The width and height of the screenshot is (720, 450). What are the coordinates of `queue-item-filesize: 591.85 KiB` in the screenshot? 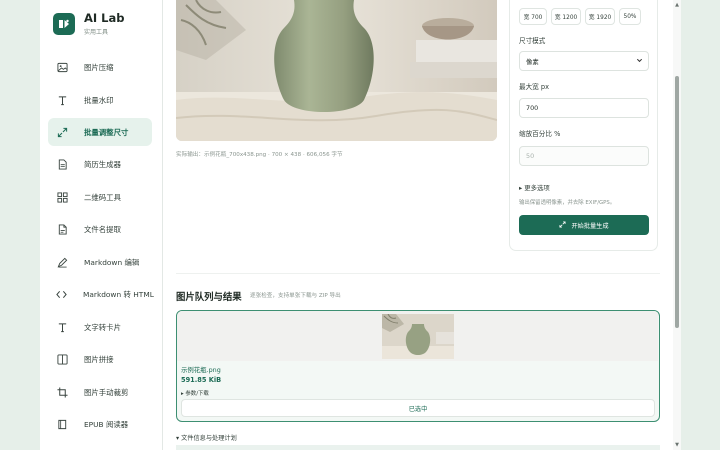 It's located at (201, 380).